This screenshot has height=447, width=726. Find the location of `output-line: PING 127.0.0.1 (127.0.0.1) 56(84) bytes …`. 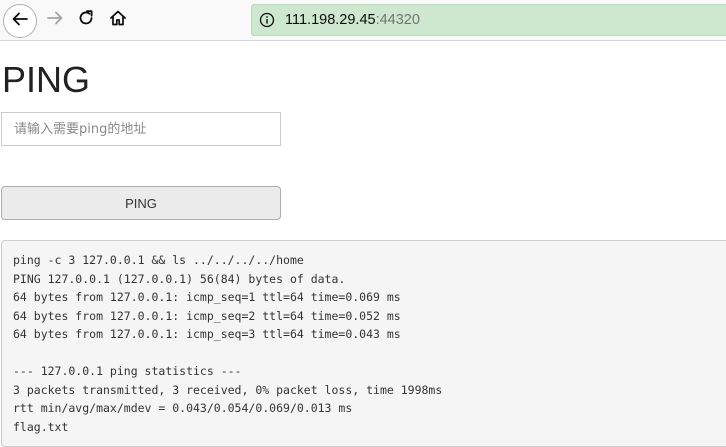

output-line: PING 127.0.0.1 (127.0.0.1) 56(84) bytes … is located at coordinates (179, 278).